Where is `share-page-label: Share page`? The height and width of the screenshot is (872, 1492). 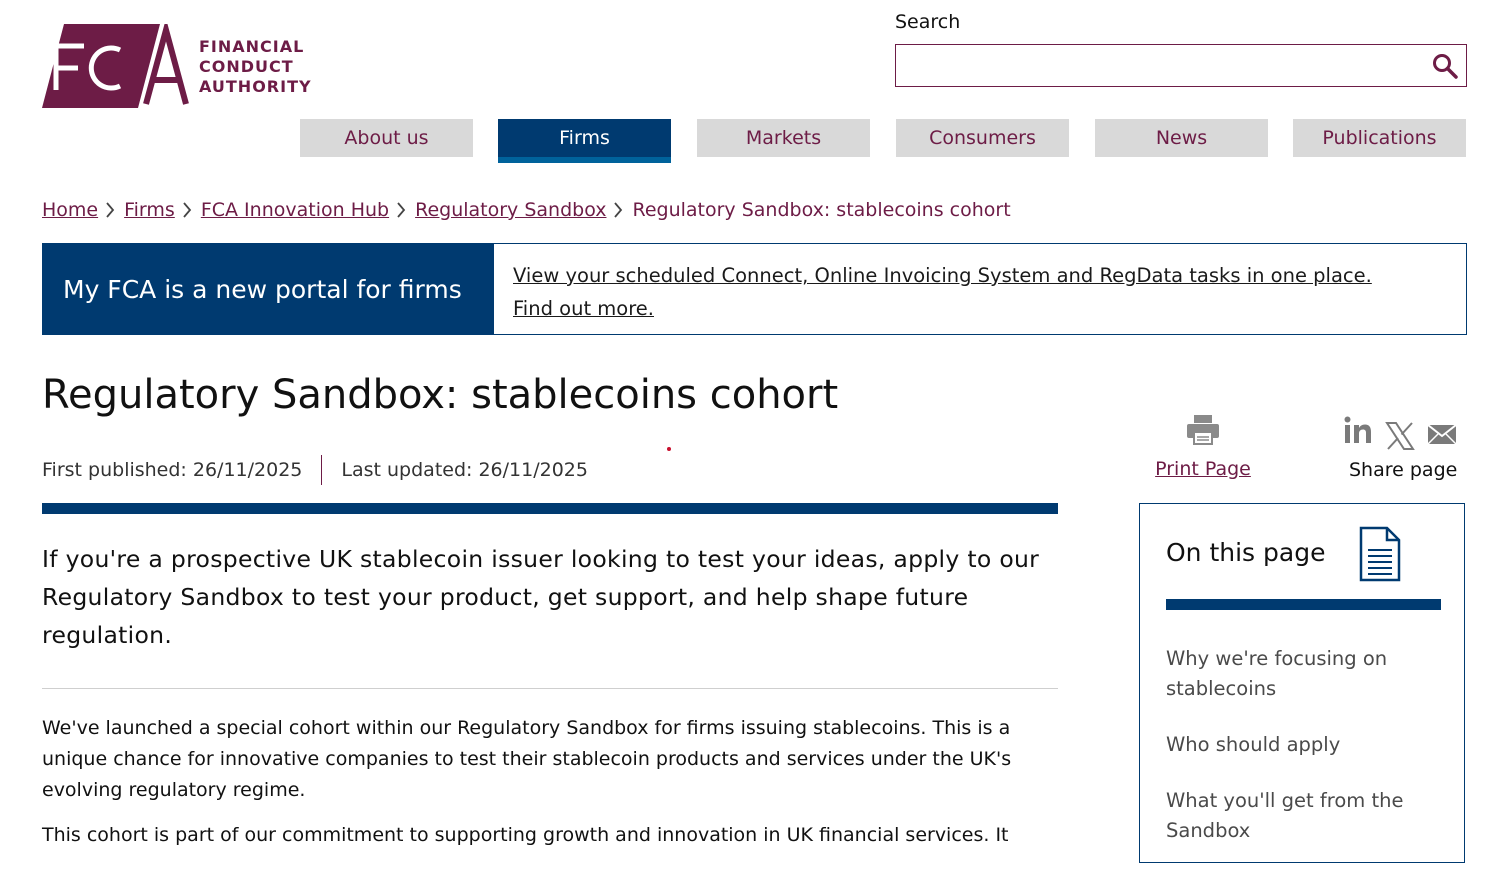
share-page-label: Share page is located at coordinates (1403, 470).